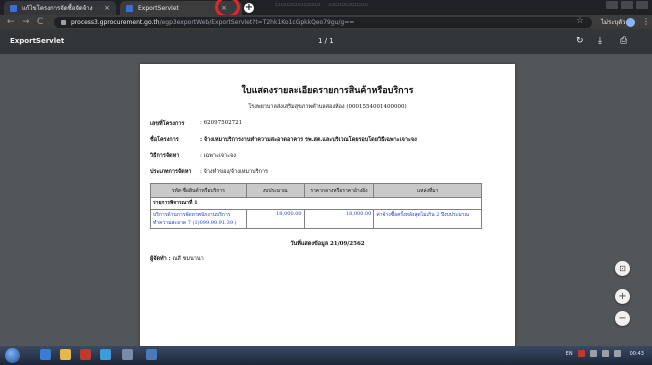 The image size is (652, 365). I want to click on prepared-by-name: ณสี ชมนานา, so click(188, 259).